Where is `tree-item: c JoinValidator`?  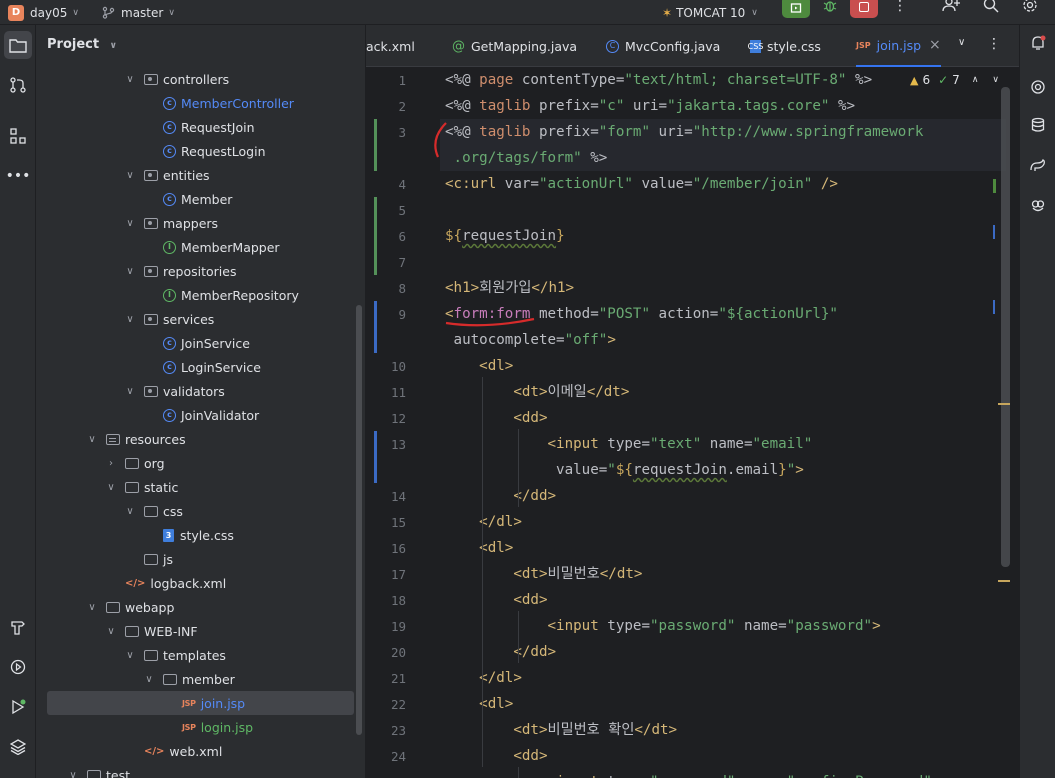
tree-item: c JoinValidator is located at coordinates (200, 415).